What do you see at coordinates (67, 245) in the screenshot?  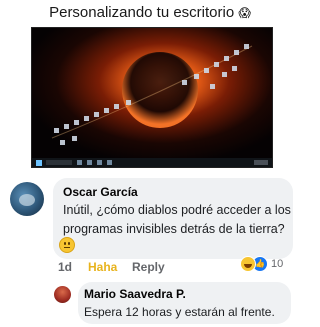 I see `neutral-face-icon` at bounding box center [67, 245].